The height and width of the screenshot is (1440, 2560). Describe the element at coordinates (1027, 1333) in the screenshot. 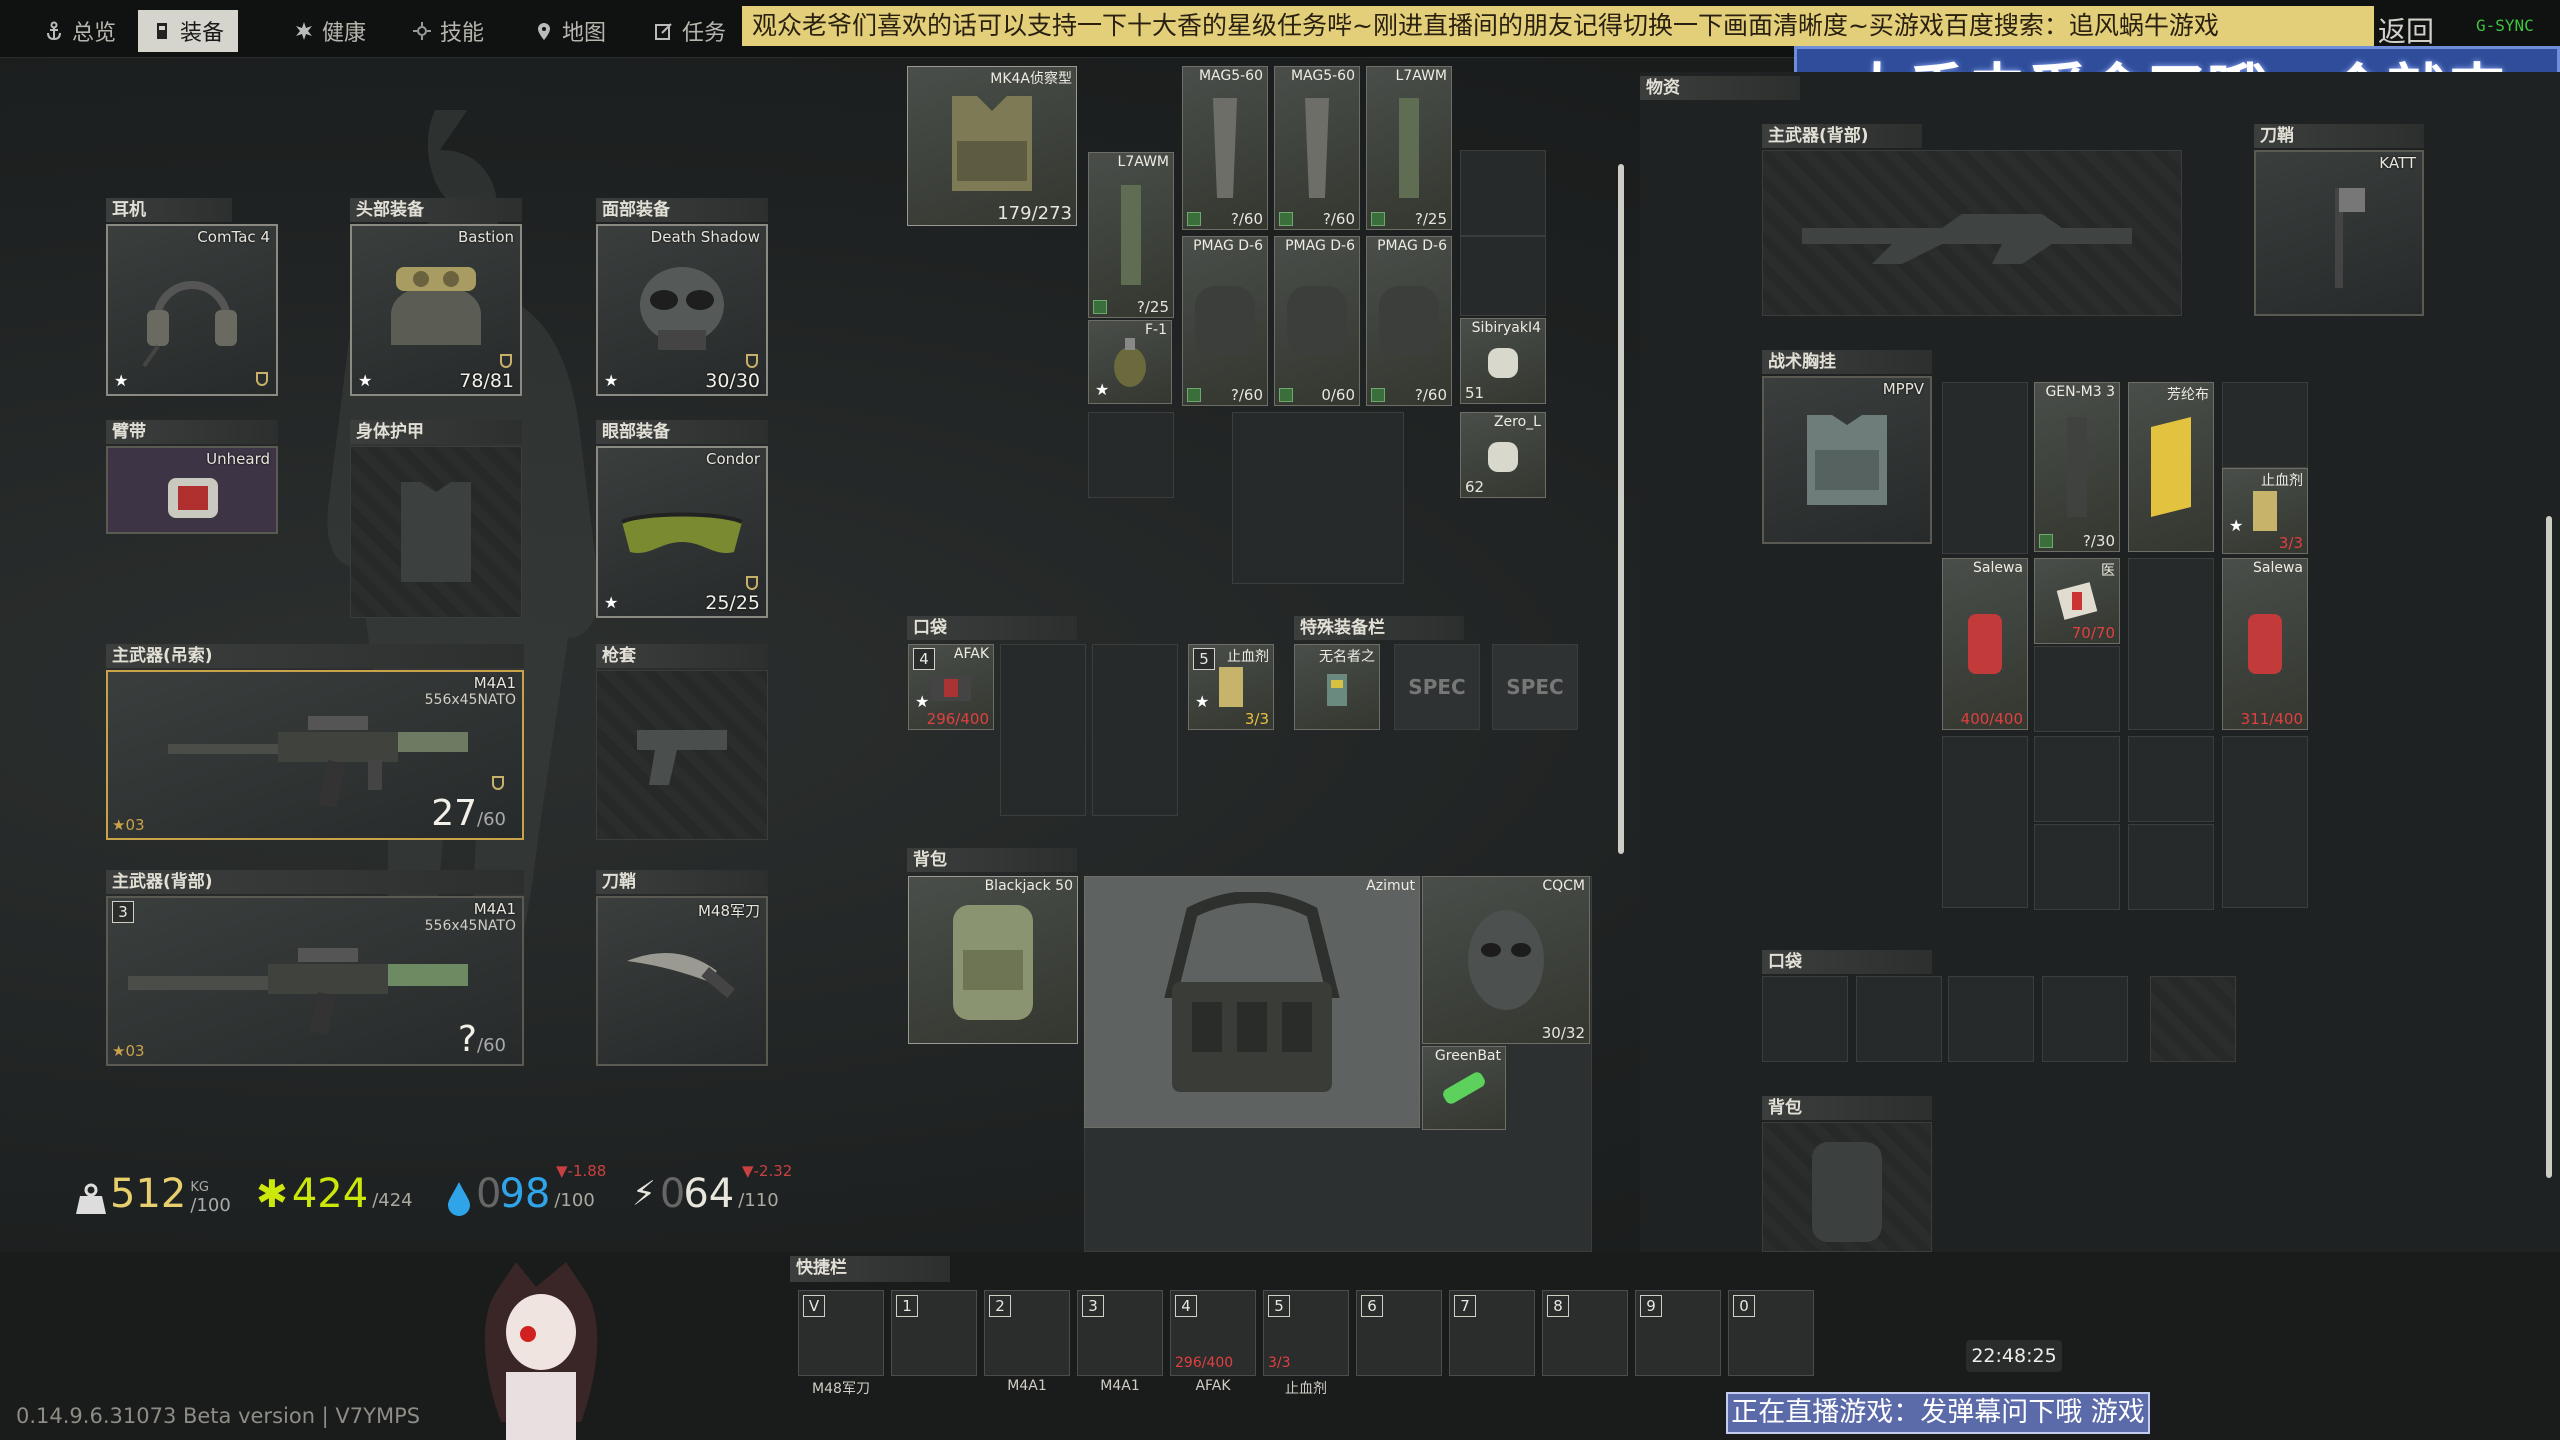

I see `hotbar-slot-2: 2` at that location.